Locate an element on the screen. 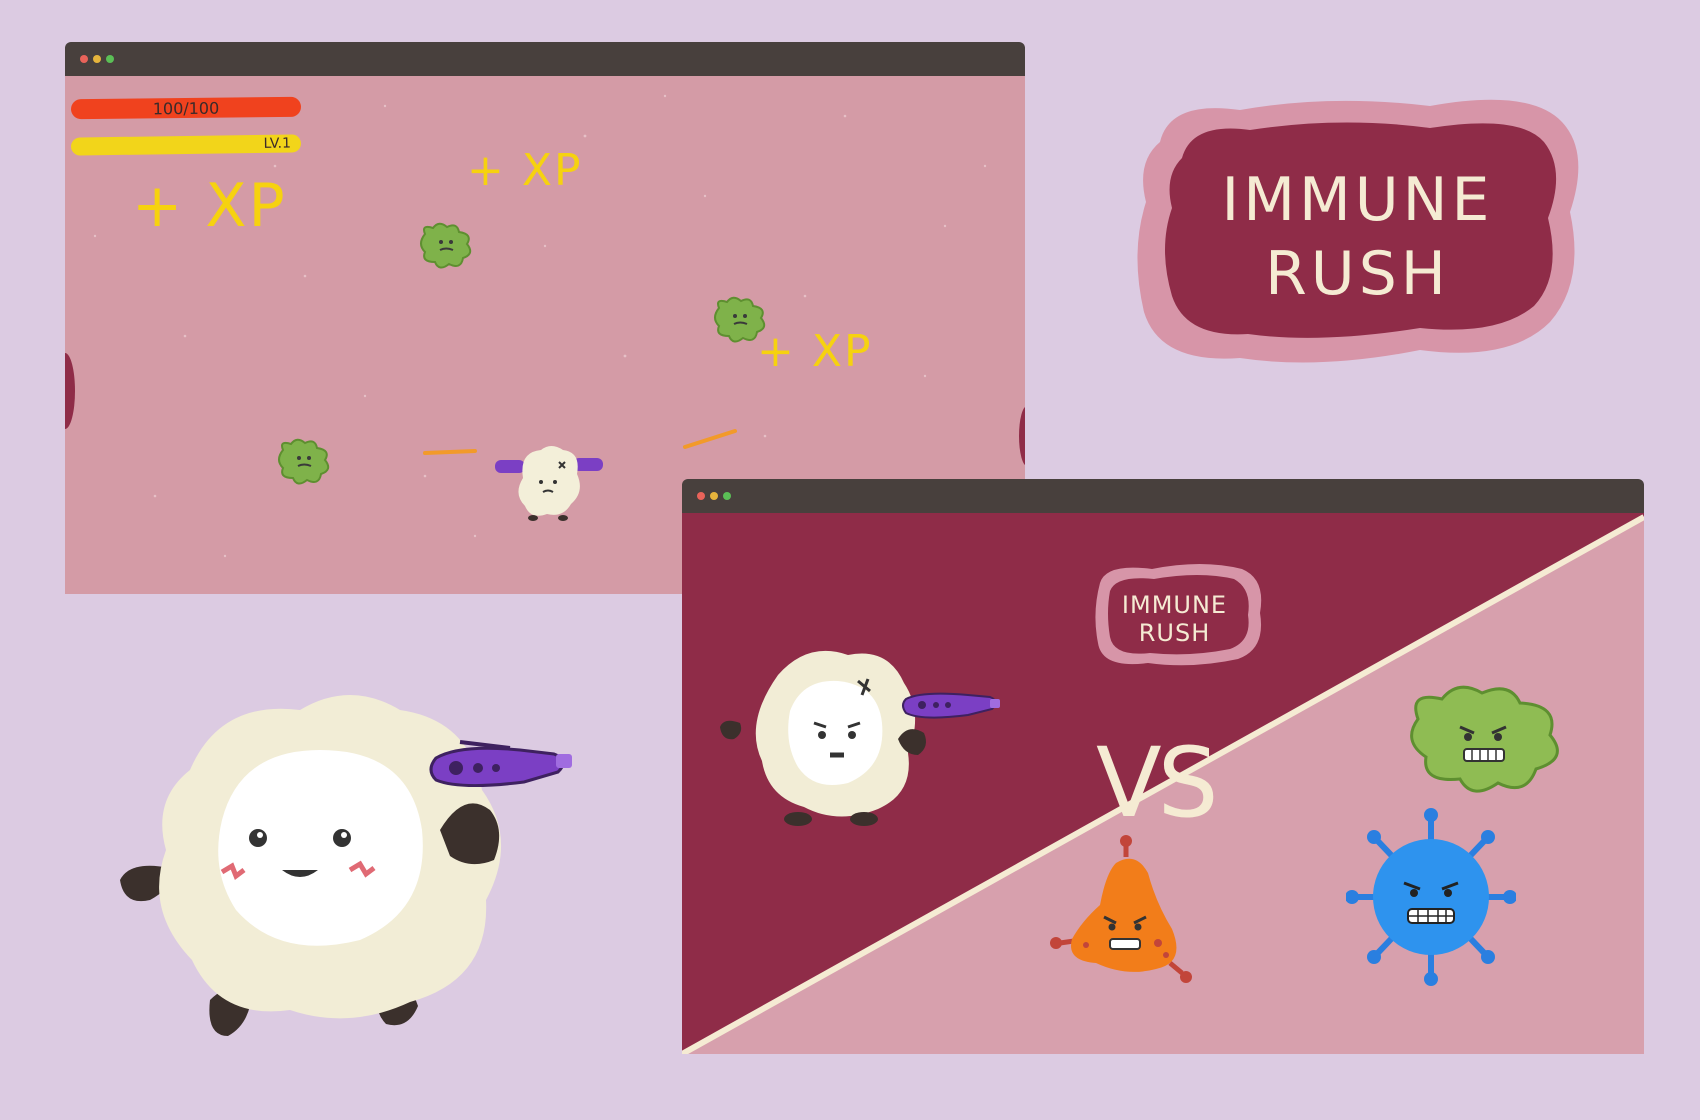 The width and height of the screenshot is (1700, 1120). mini-logo: IMMUNE RUSH is located at coordinates (1174, 617).